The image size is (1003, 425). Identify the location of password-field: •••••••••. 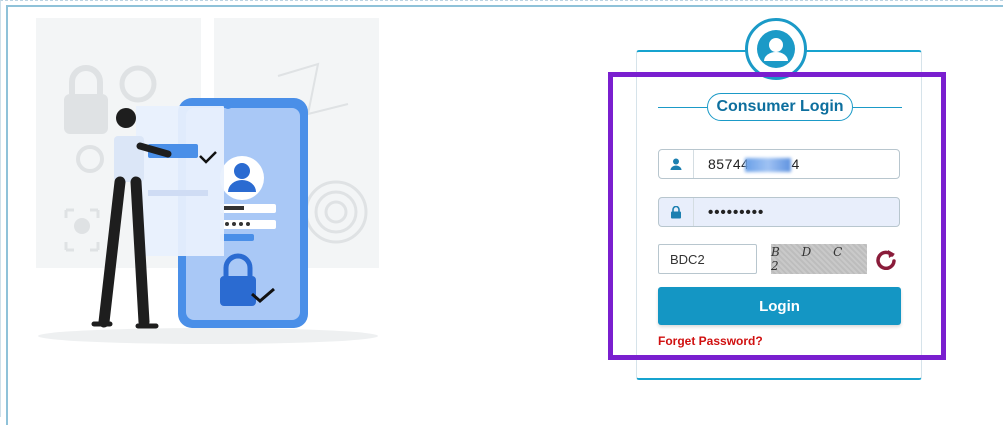
(779, 212).